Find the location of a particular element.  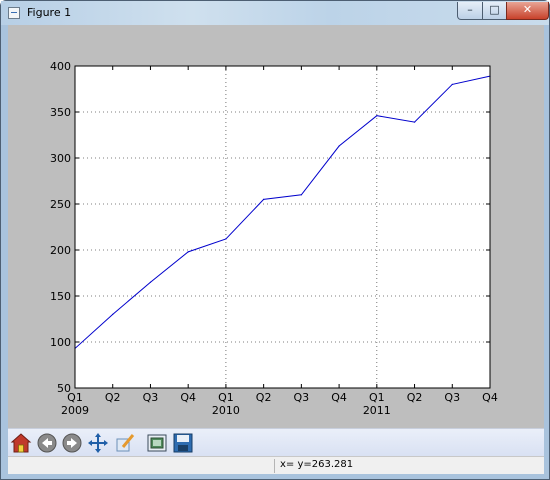

y-tick-label: 400 is located at coordinates (60, 66).